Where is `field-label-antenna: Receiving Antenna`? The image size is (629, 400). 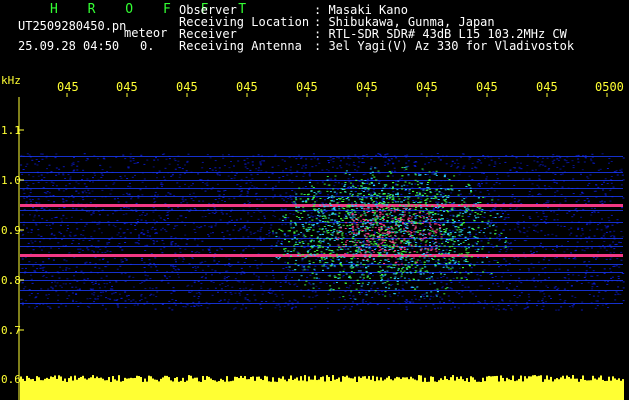
field-label-antenna: Receiving Antenna is located at coordinates (240, 46).